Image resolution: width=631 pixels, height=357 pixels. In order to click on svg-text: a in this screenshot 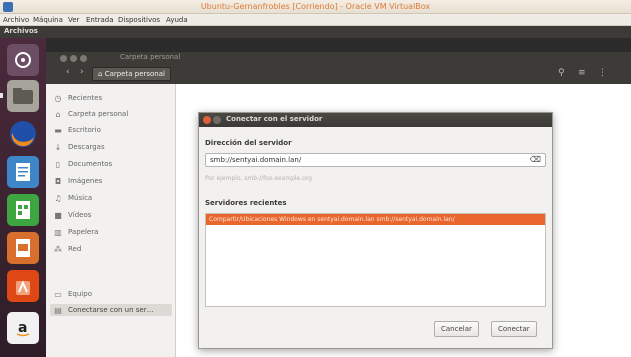, I will do `click(22, 328)`.